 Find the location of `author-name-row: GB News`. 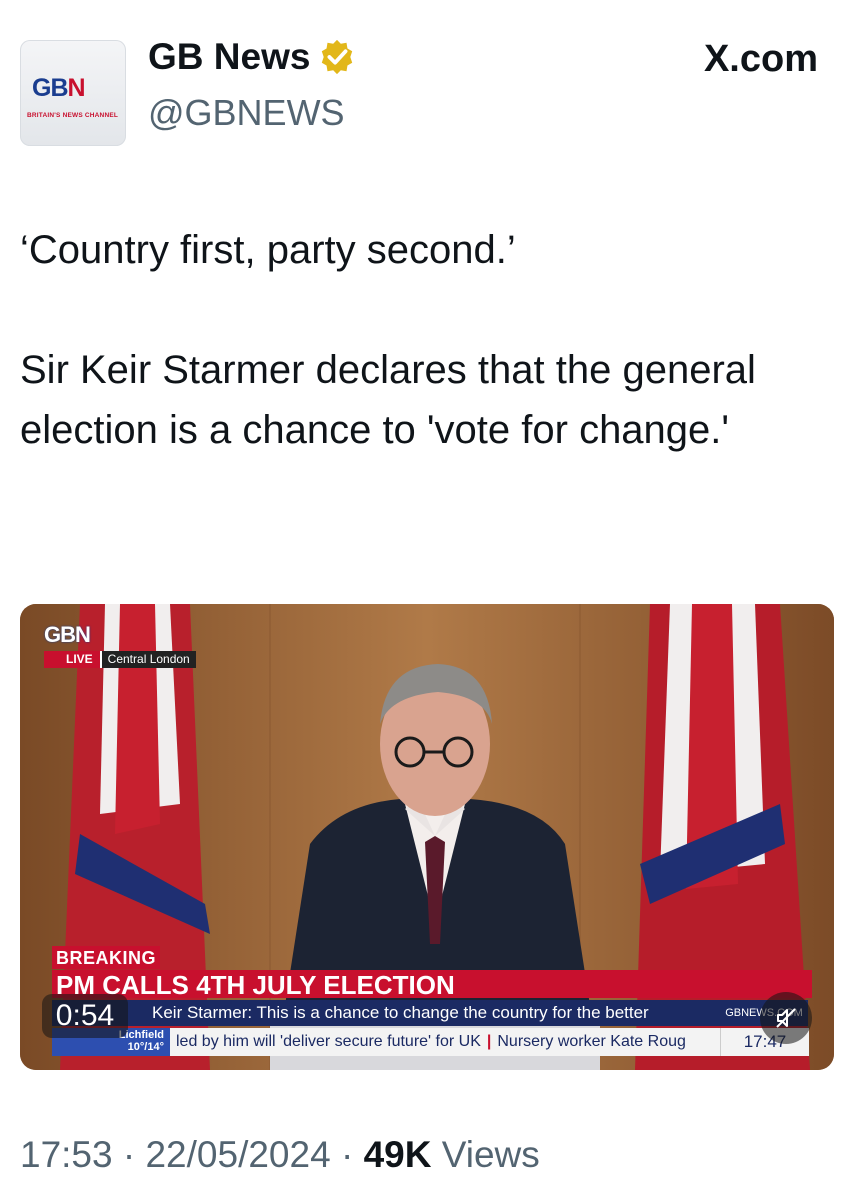

author-name-row: GB News is located at coordinates (252, 57).